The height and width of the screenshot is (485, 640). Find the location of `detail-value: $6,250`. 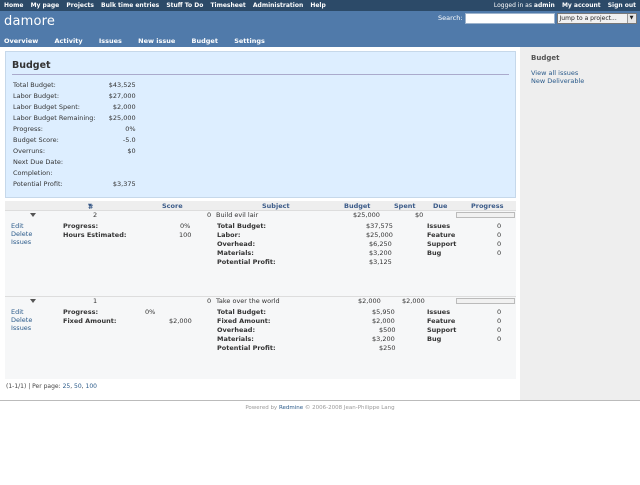

detail-value: $6,250 is located at coordinates (380, 244).